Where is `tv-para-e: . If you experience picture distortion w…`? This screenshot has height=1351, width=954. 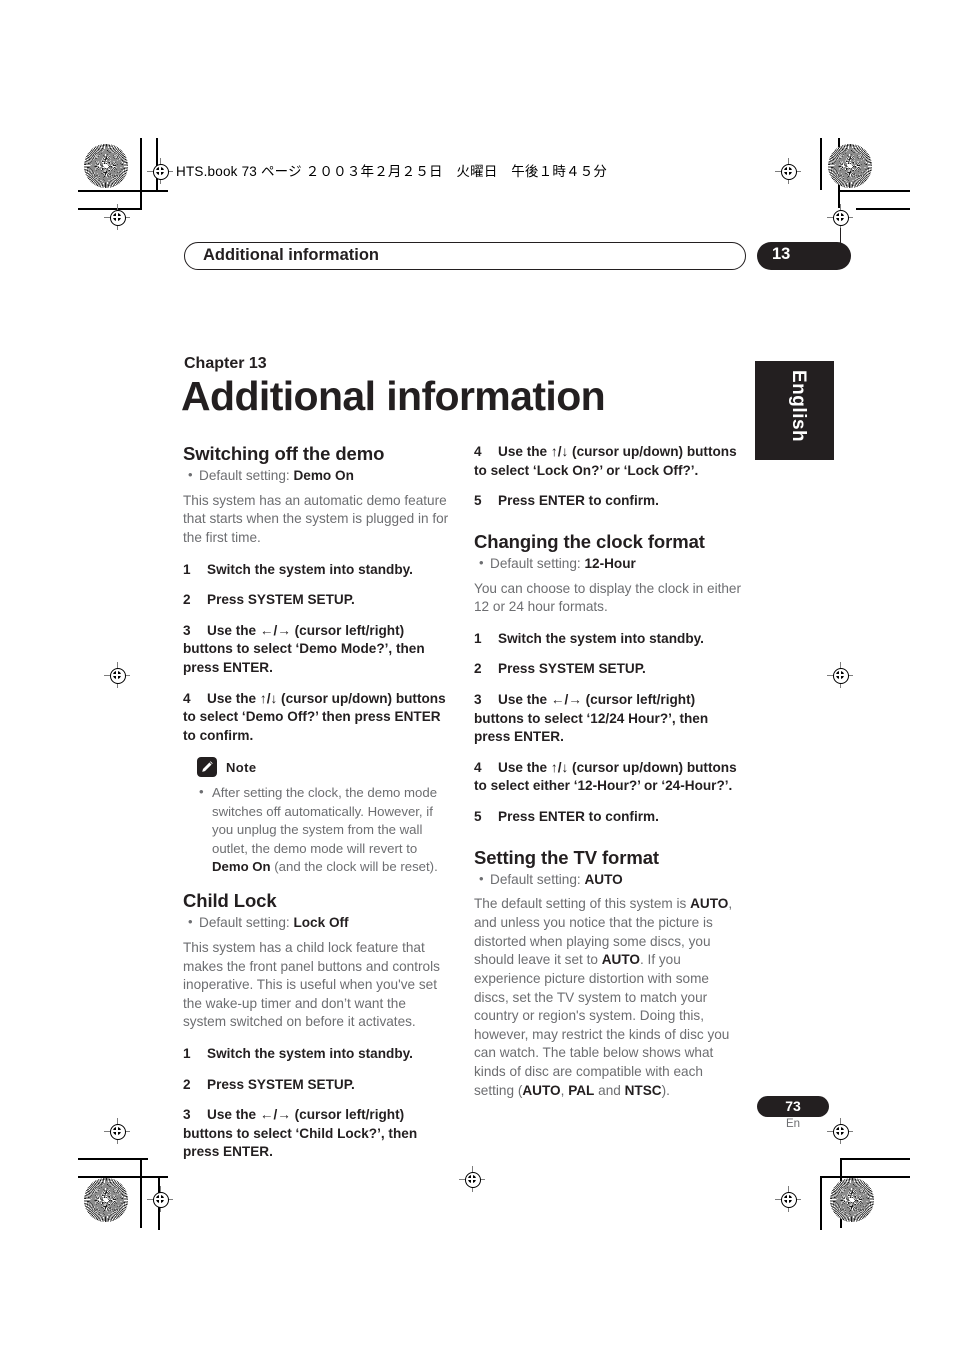
tv-para-e: . If you experience picture distortion w… is located at coordinates (602, 1025).